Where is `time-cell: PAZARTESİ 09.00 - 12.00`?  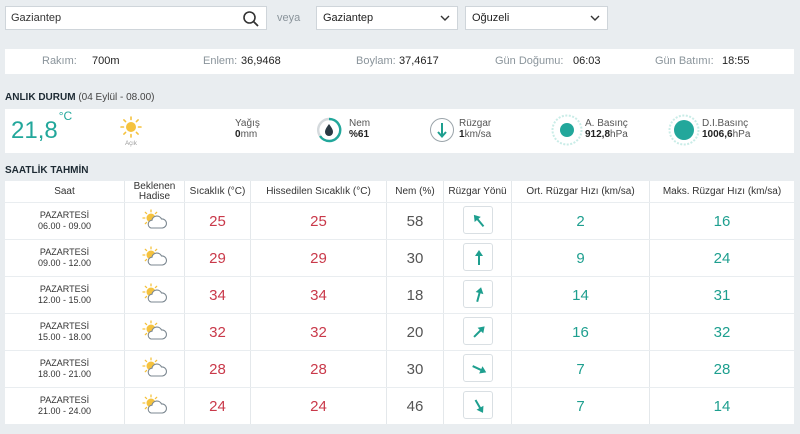
time-cell: PAZARTESİ 09.00 - 12.00 is located at coordinates (64, 258).